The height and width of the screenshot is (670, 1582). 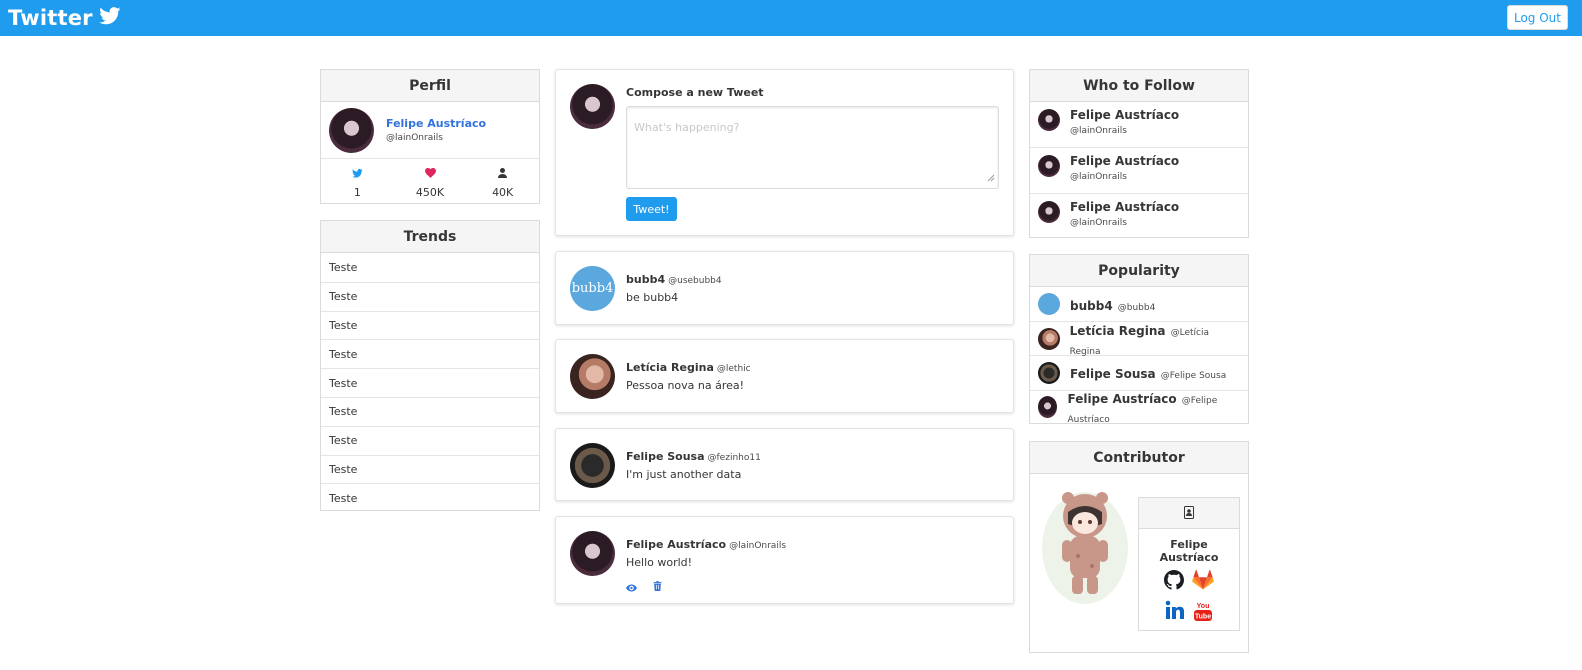 I want to click on who-to-follow-title: Who to Follow, so click(x=1139, y=86).